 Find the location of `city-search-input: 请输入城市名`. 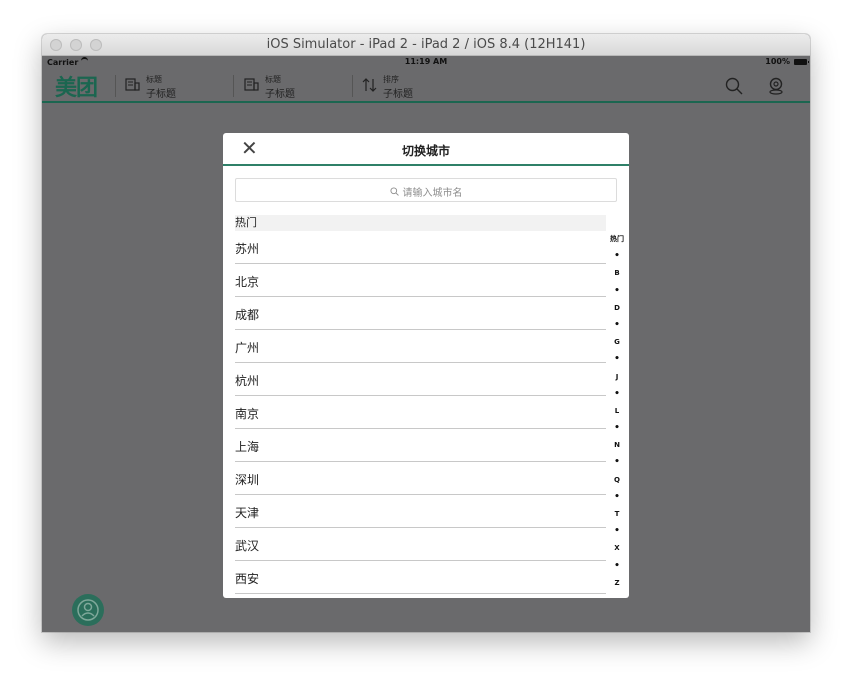

city-search-input: 请输入城市名 is located at coordinates (426, 190).